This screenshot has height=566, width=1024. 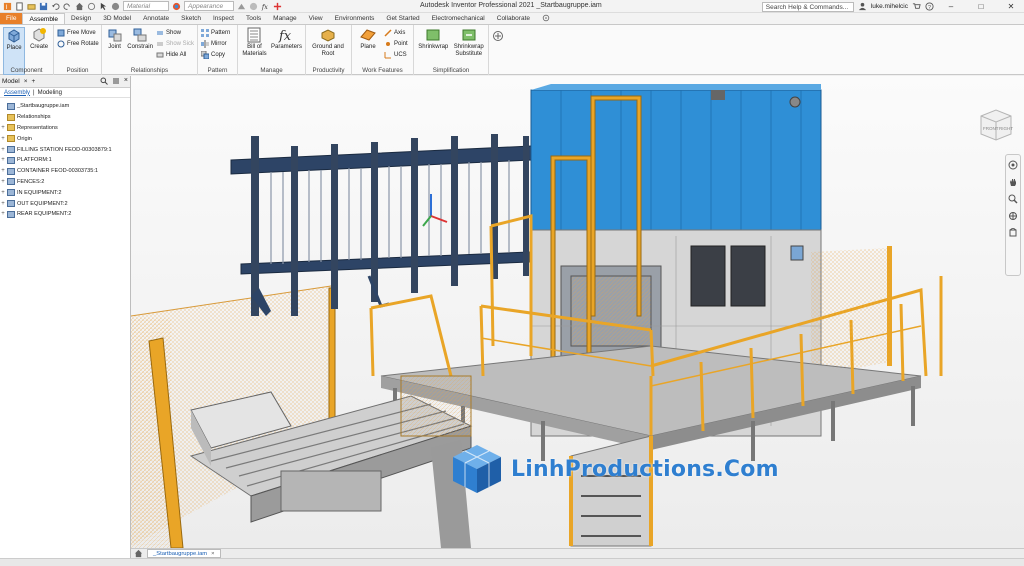 I want to click on adjust-icon, so click(x=241, y=6).